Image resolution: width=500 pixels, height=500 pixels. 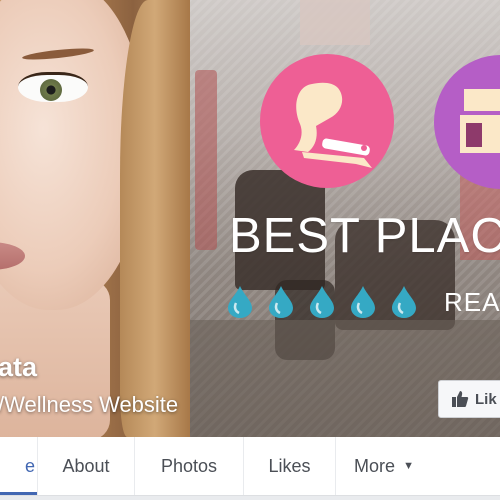 I want to click on cover-tagline: REAL, so click(x=472, y=302).